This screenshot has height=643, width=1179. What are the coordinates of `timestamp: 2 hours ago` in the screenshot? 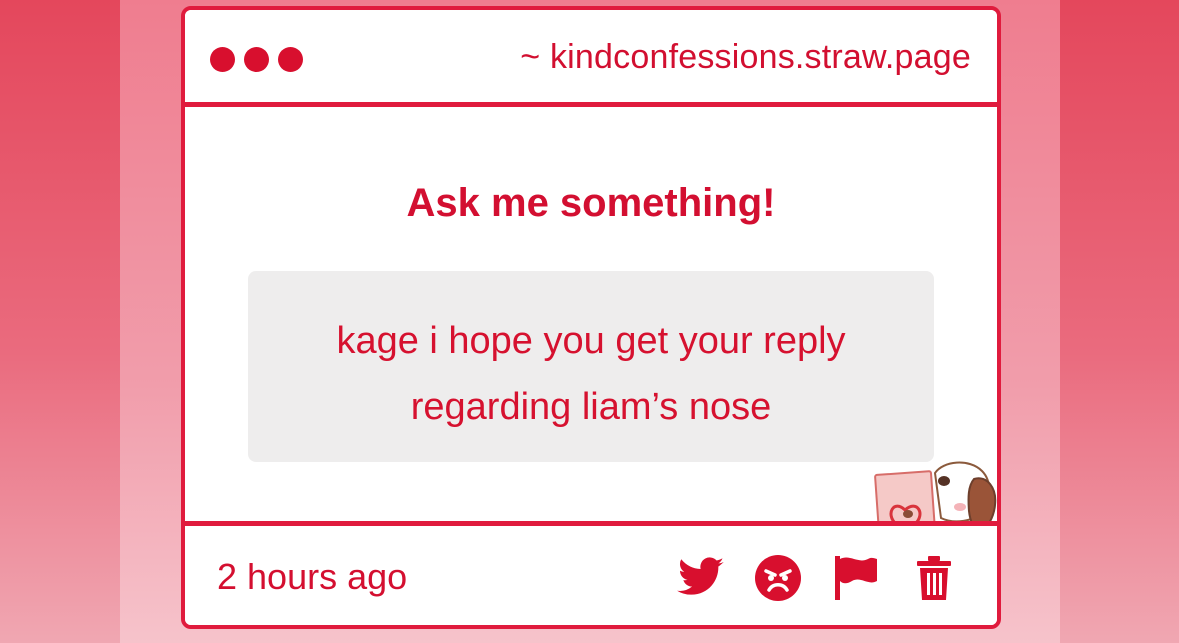 It's located at (312, 576).